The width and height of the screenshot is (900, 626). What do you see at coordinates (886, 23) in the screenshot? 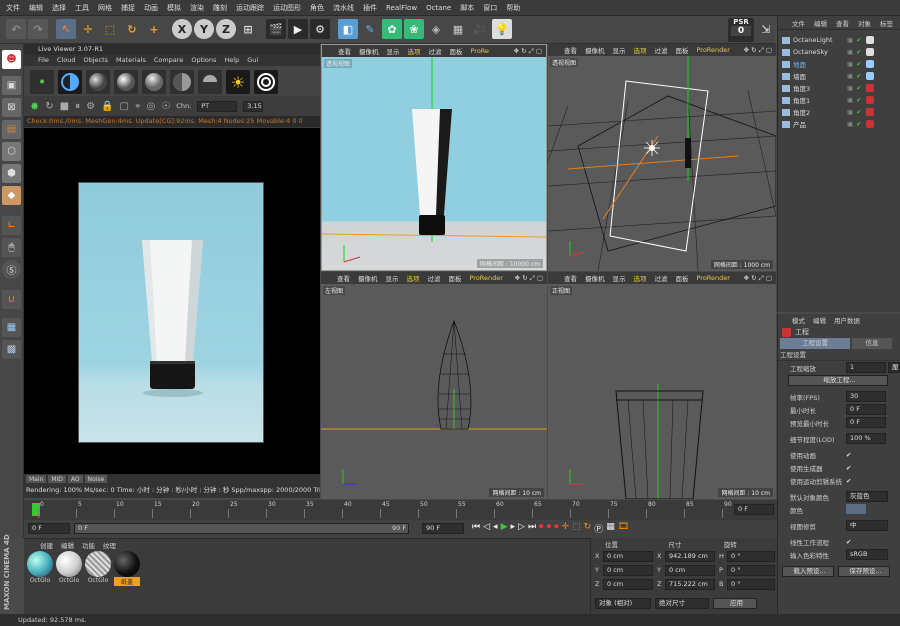
I see `obj-menu-item: 标签` at bounding box center [886, 23].